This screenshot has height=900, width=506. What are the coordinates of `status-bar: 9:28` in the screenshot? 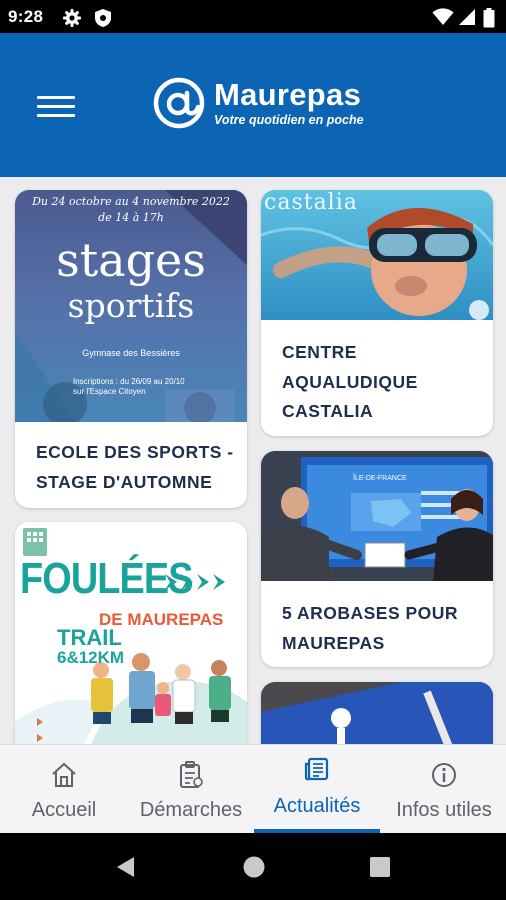 It's located at (253, 16).